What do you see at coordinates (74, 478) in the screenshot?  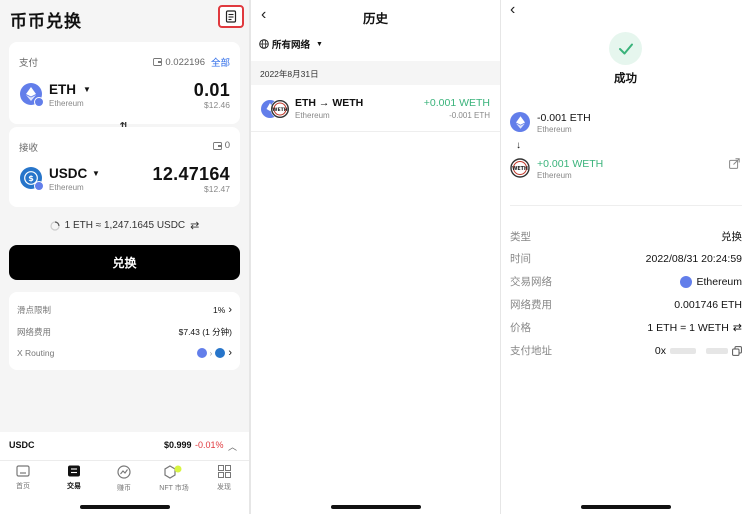 I see `tab-trade: 交易` at bounding box center [74, 478].